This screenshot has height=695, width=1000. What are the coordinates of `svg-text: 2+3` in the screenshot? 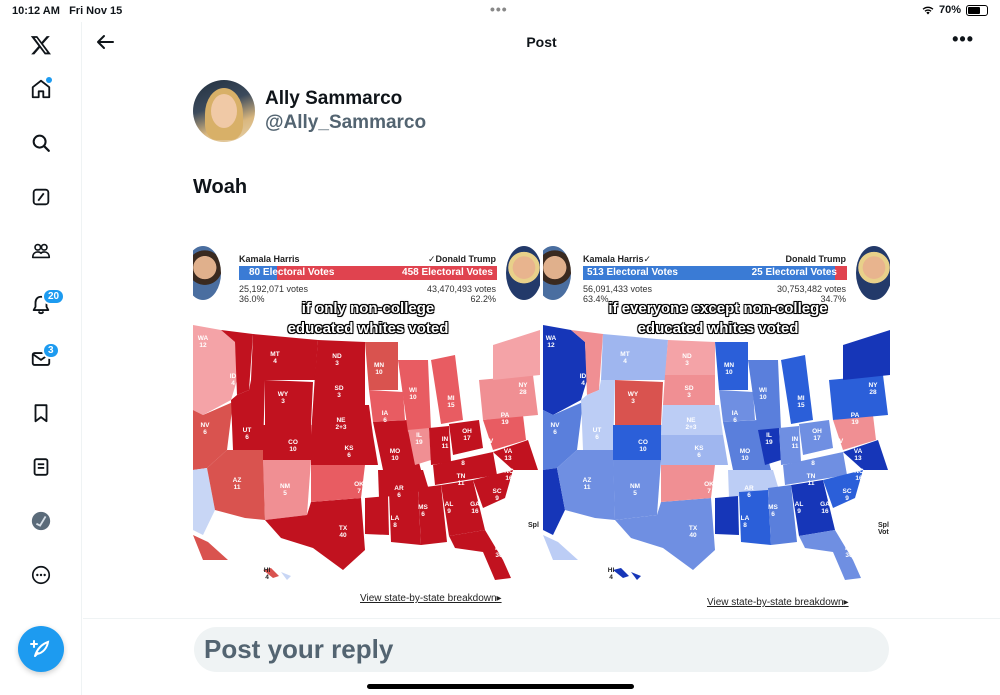 It's located at (690, 427).